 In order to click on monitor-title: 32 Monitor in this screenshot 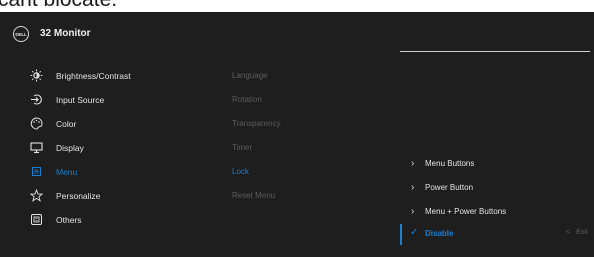, I will do `click(65, 33)`.